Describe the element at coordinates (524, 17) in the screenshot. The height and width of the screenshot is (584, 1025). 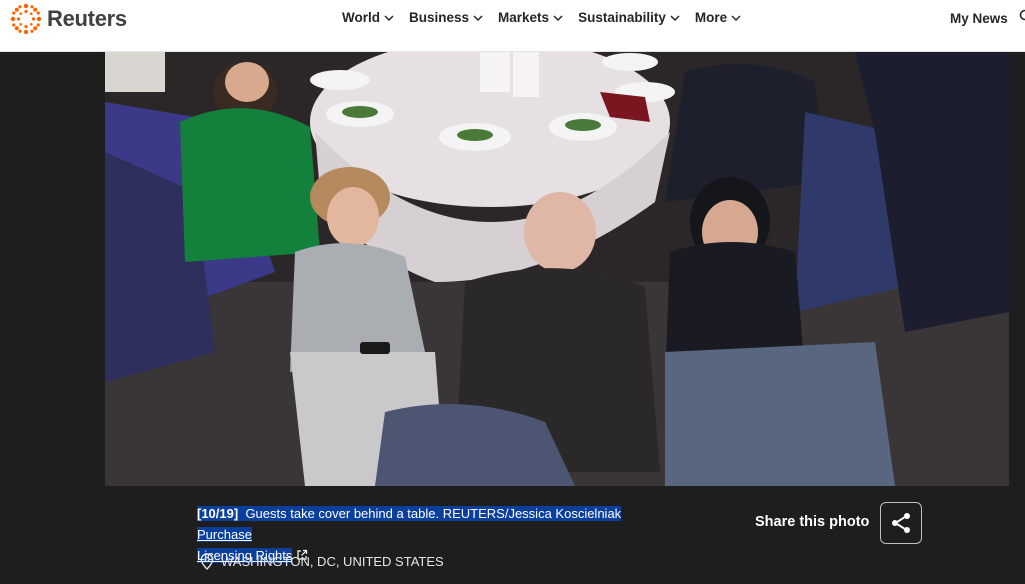
I see `nav-item-label: Markets` at that location.